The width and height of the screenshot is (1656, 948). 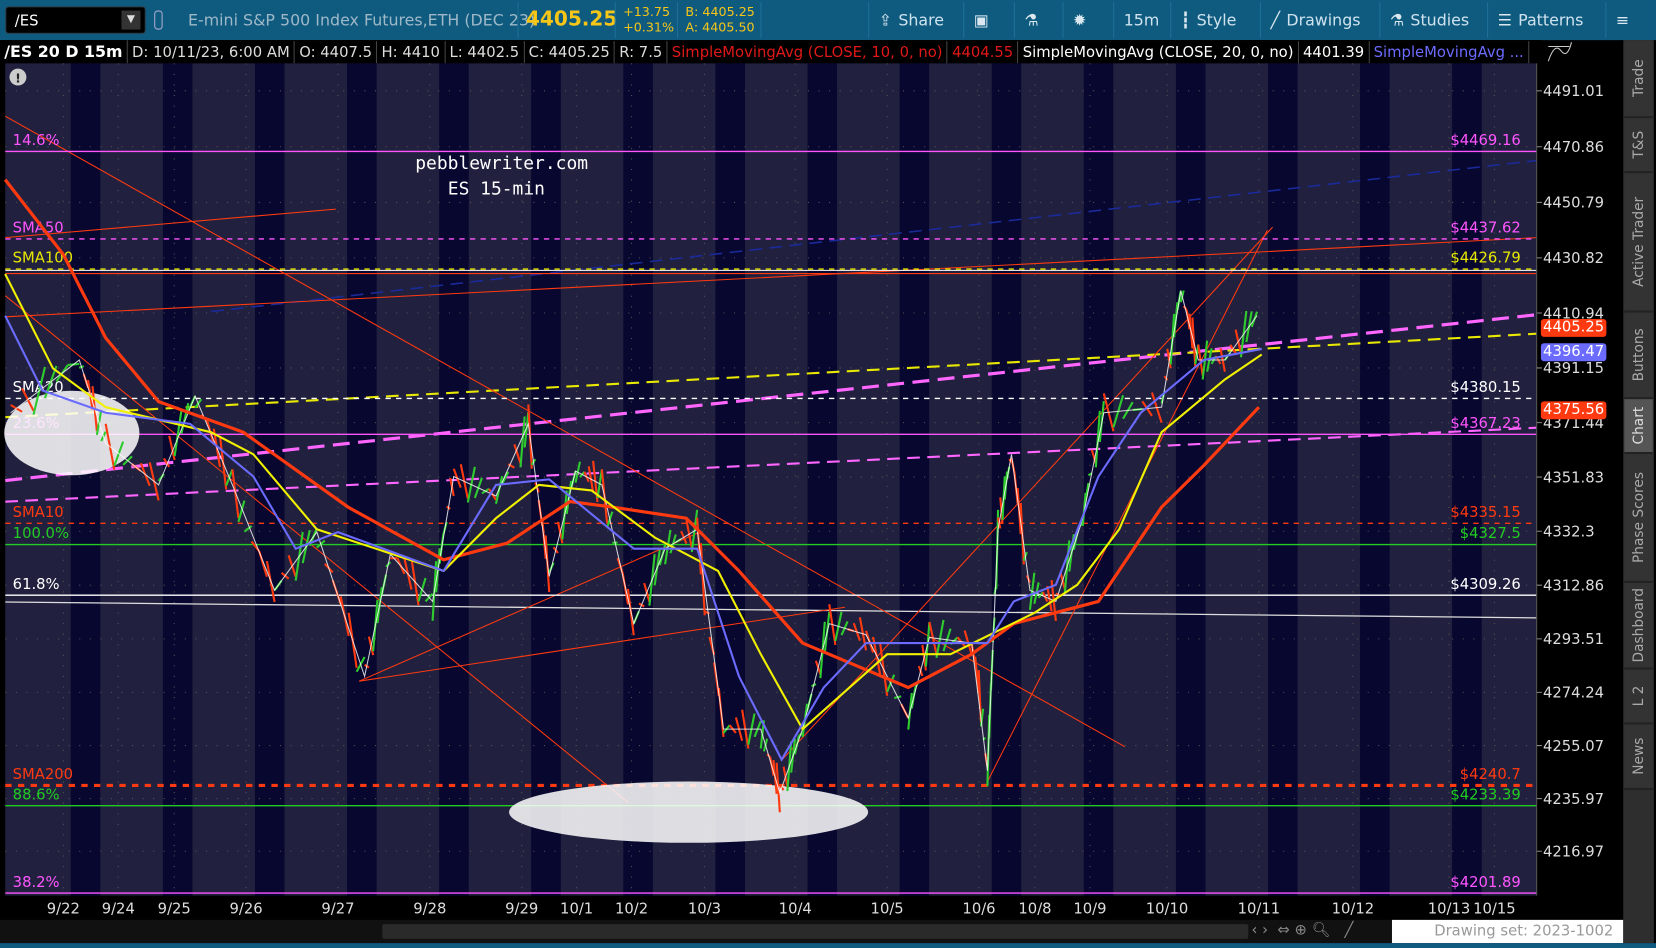 What do you see at coordinates (521, 909) in the screenshot?
I see `time-tick-label: 9/29` at bounding box center [521, 909].